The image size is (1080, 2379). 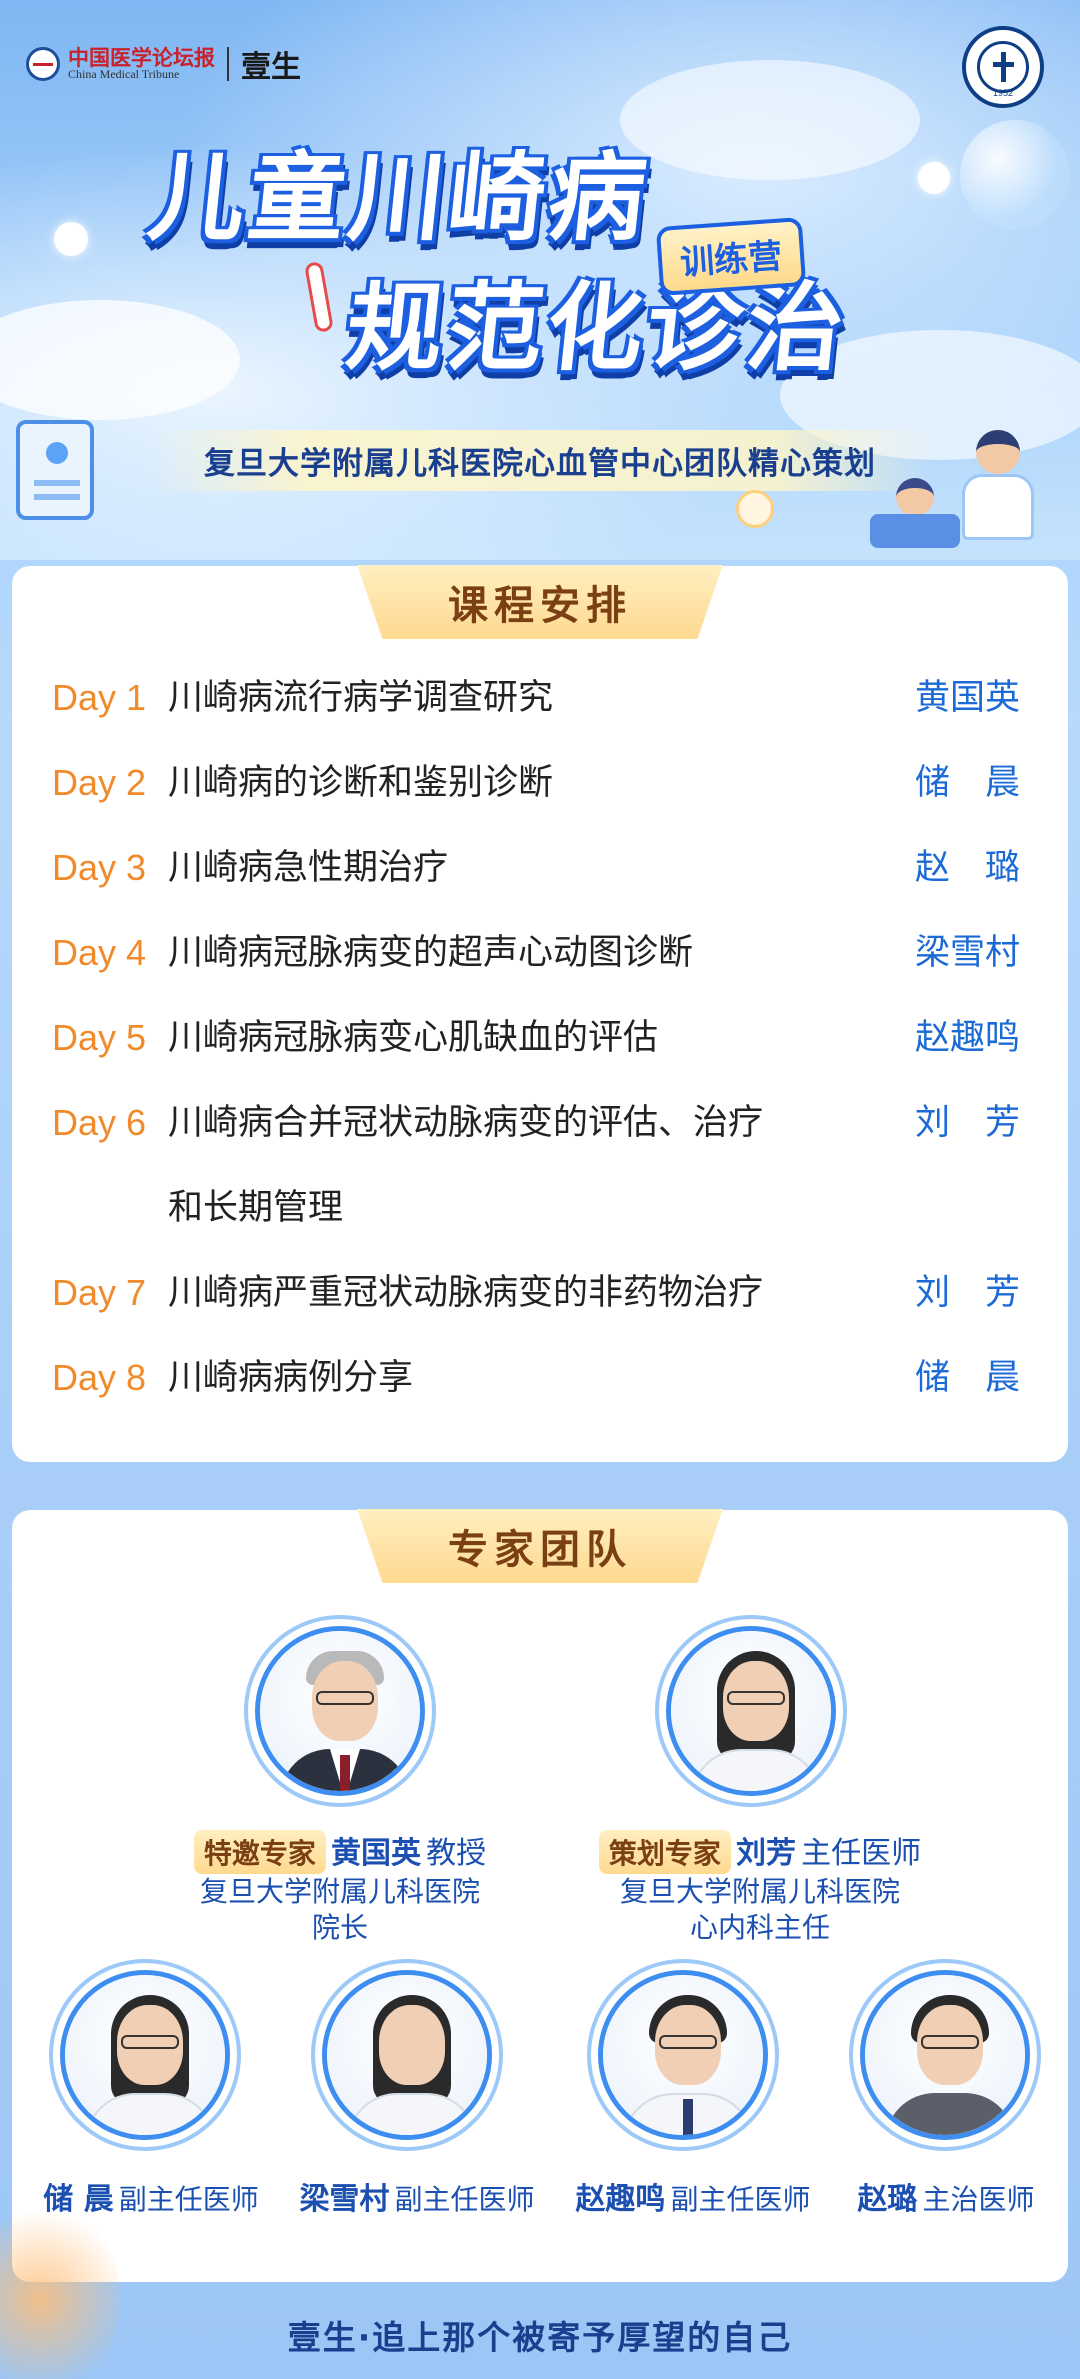 I want to click on page-title-line1: 儿童川崎病, so click(x=399, y=198).